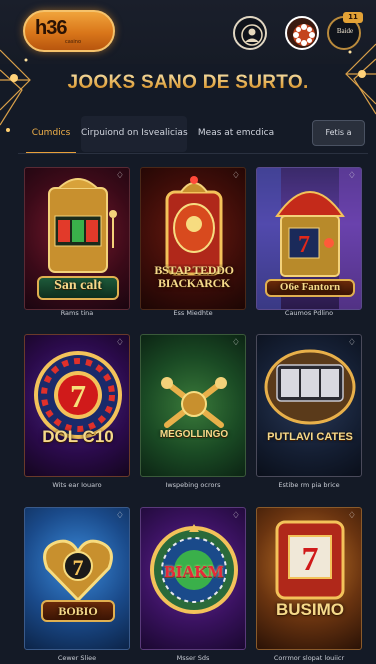 This screenshot has width=376, height=664. What do you see at coordinates (338, 133) in the screenshot?
I see `filter-button: Fetis a` at bounding box center [338, 133].